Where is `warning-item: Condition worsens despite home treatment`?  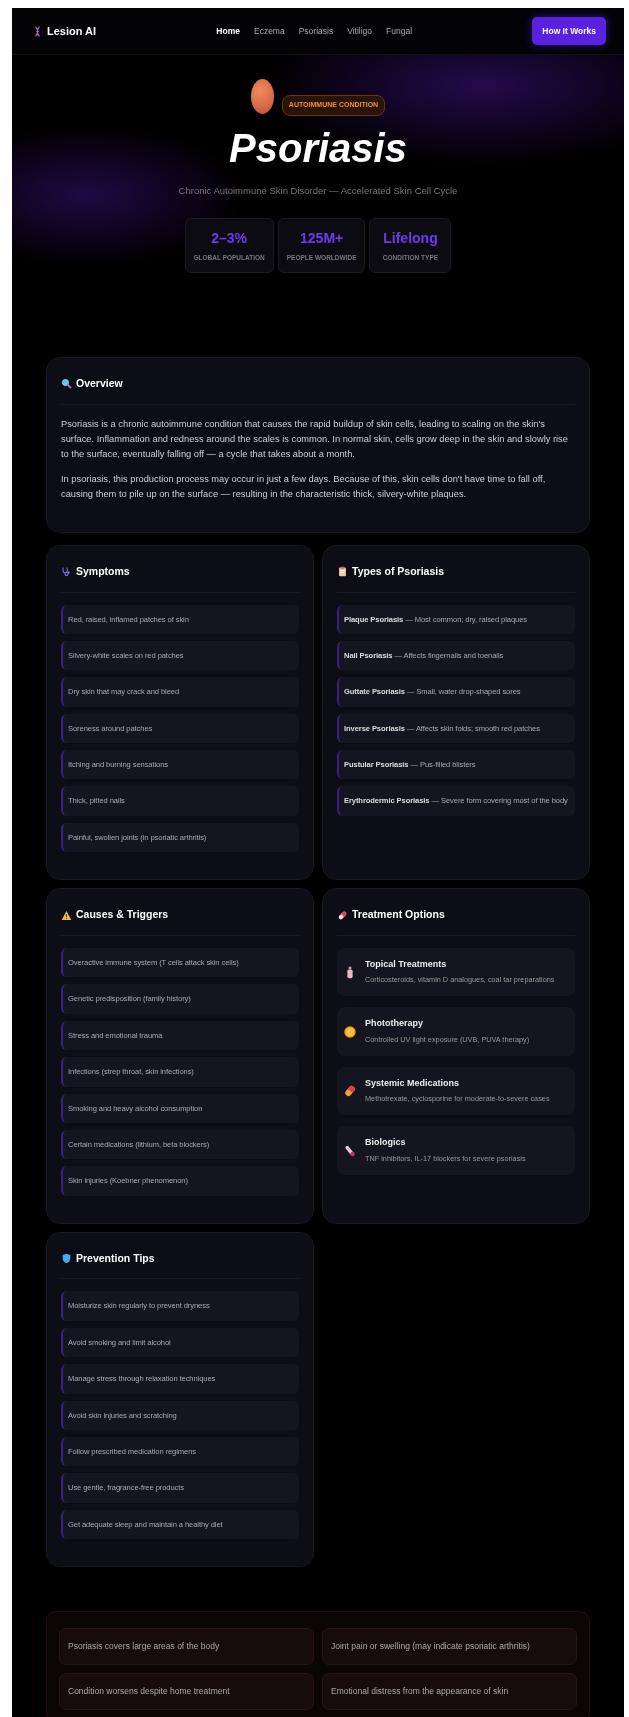
warning-item: Condition worsens despite home treatment is located at coordinates (186, 1691).